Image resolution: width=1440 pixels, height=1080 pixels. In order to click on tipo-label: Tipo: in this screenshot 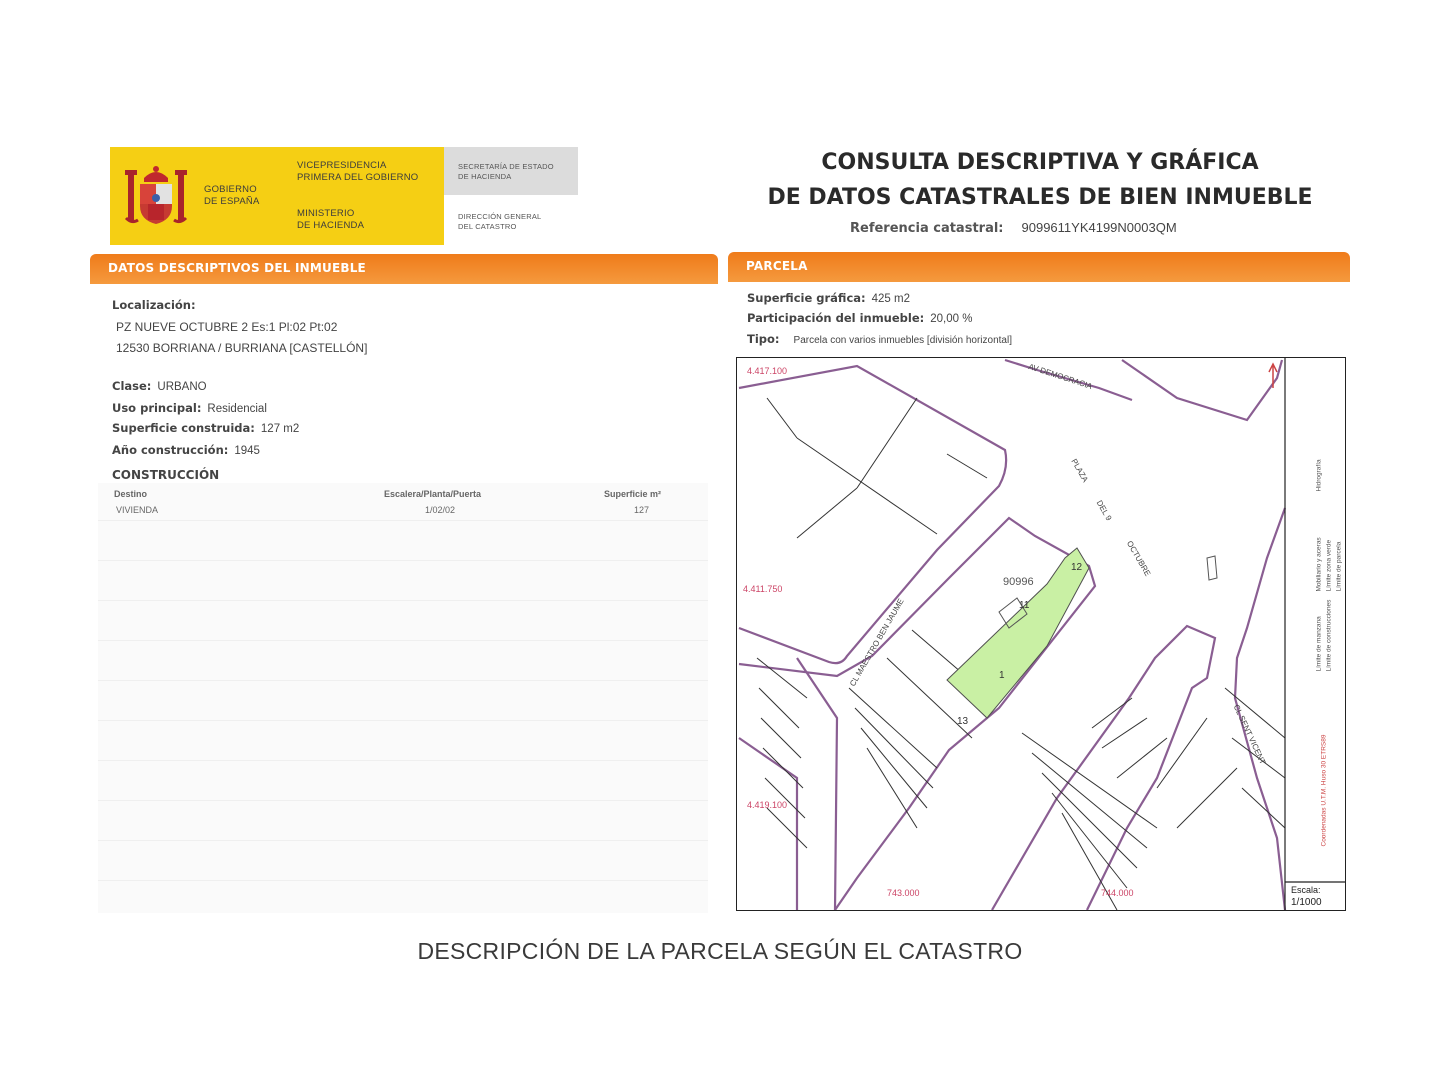, I will do `click(763, 339)`.